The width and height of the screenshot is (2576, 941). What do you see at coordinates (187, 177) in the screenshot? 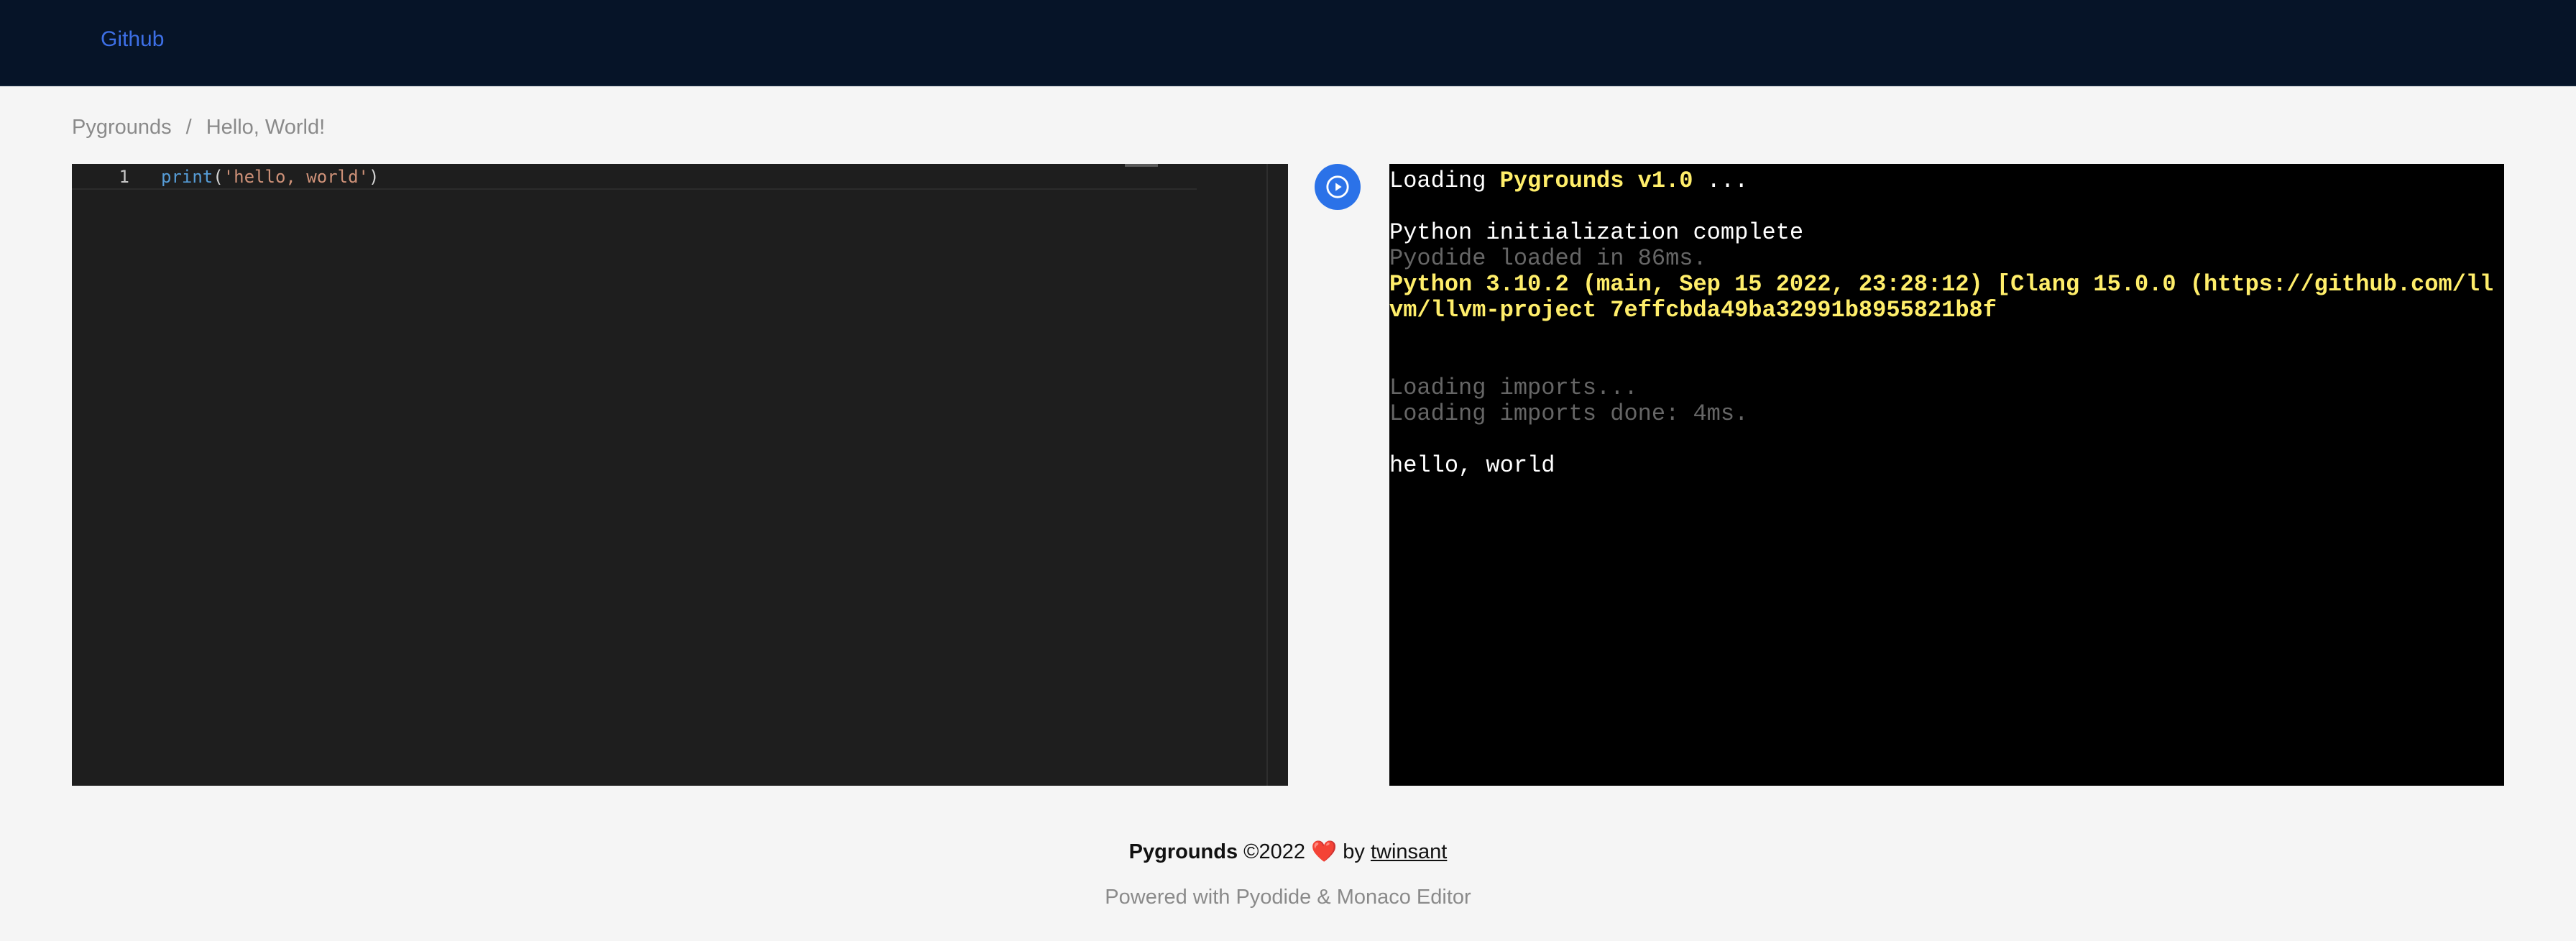
I see `code-token-function: print` at bounding box center [187, 177].